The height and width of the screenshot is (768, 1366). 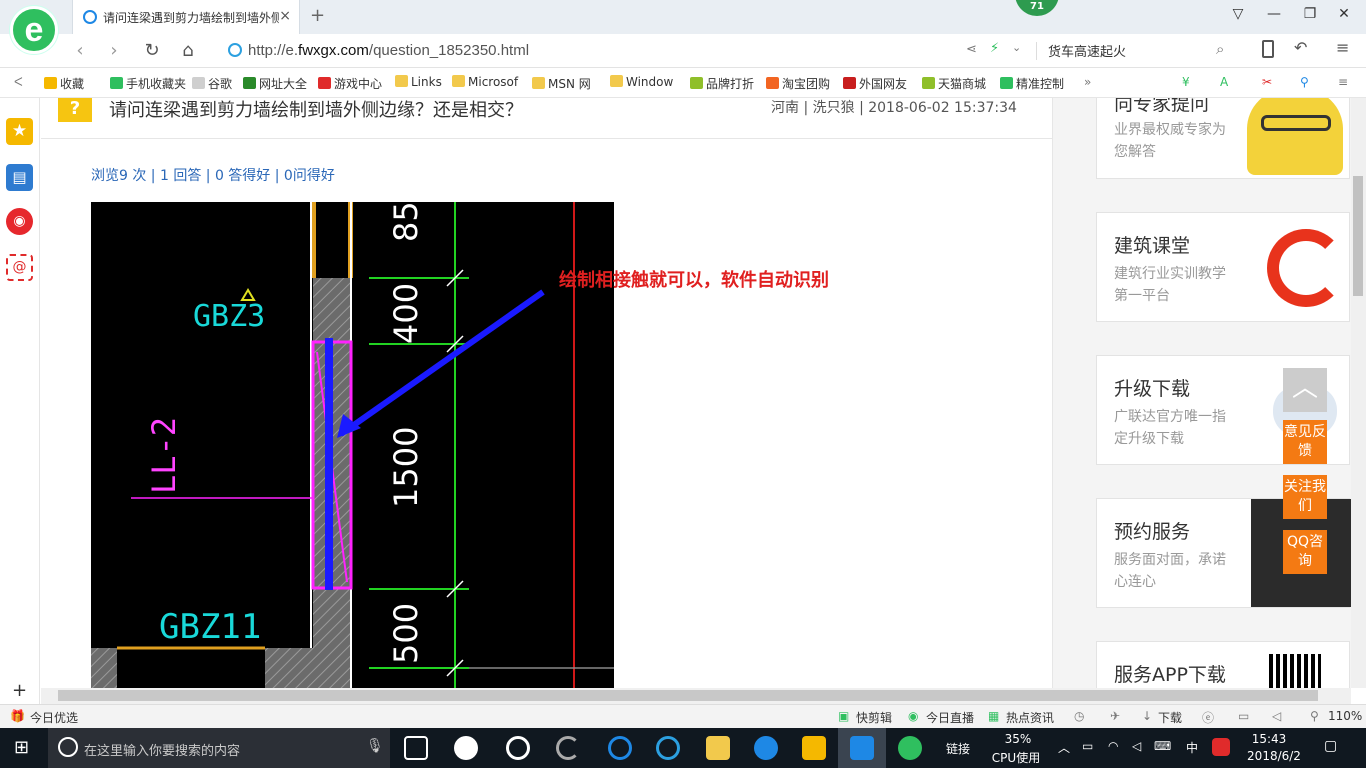 I want to click on vertical-scroll-thumb, so click(x=1358, y=236).